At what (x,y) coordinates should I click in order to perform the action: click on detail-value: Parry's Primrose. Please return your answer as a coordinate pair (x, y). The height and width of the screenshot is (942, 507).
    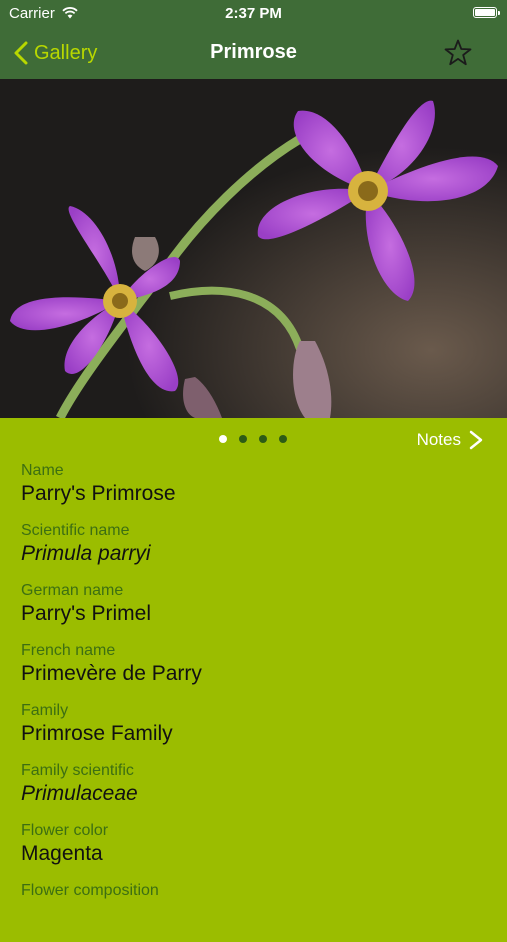
    Looking at the image, I should click on (98, 493).